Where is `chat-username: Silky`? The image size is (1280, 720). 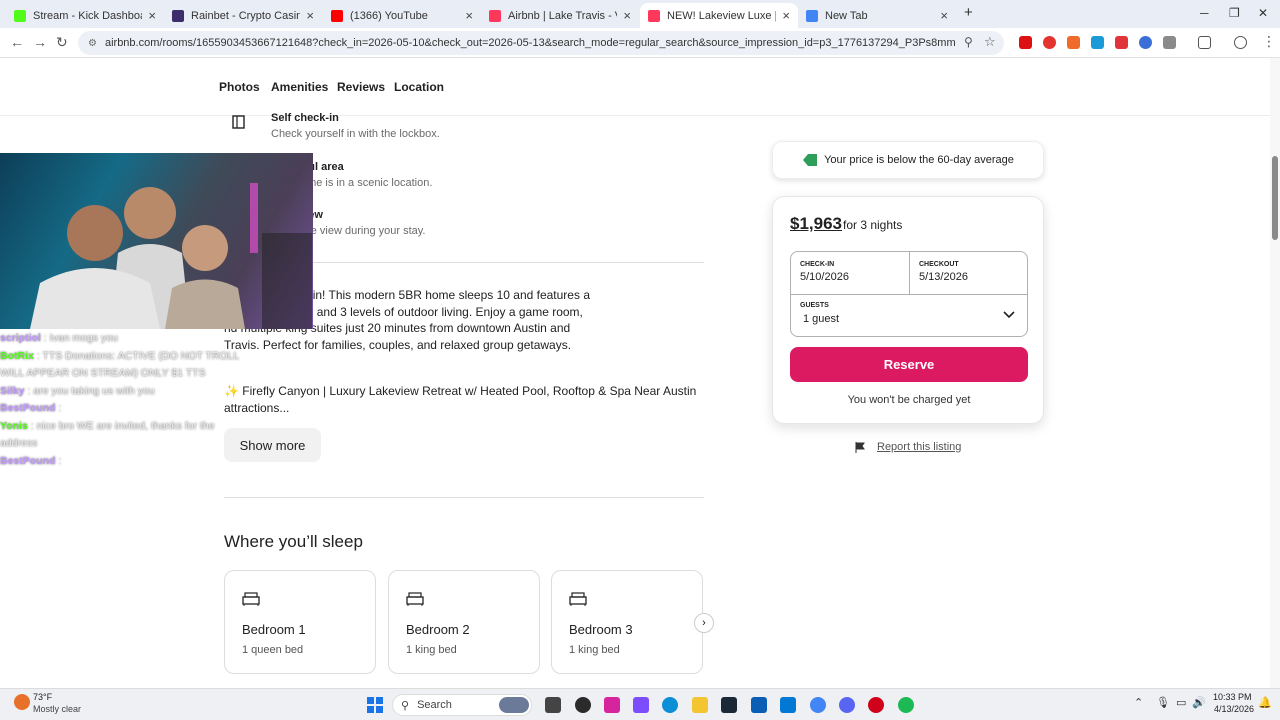 chat-username: Silky is located at coordinates (12, 391).